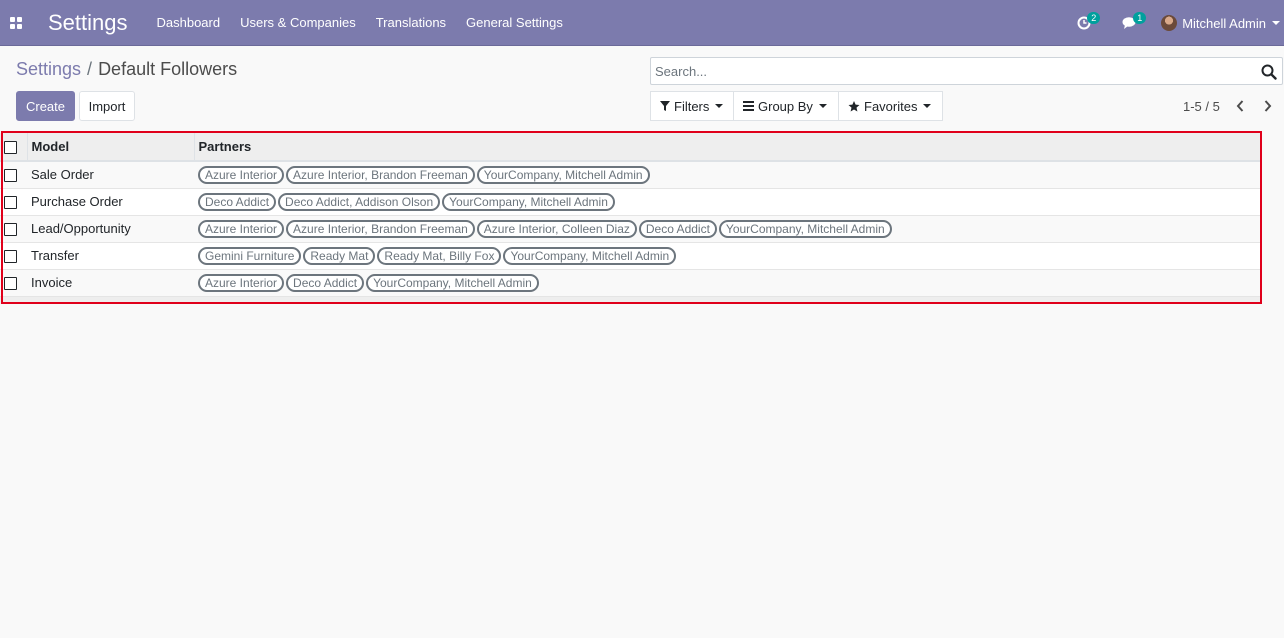  What do you see at coordinates (16, 23) in the screenshot?
I see `apps-menu-icon` at bounding box center [16, 23].